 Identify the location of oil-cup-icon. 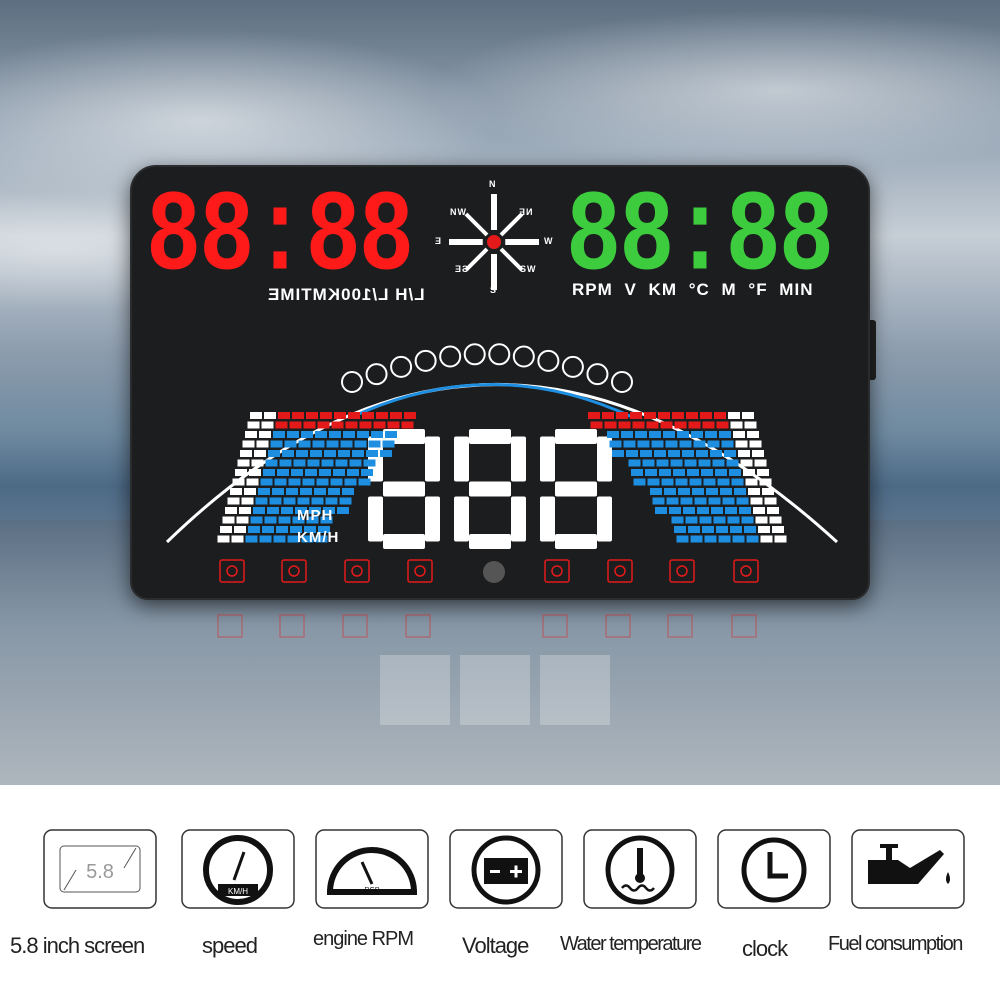
(357, 571).